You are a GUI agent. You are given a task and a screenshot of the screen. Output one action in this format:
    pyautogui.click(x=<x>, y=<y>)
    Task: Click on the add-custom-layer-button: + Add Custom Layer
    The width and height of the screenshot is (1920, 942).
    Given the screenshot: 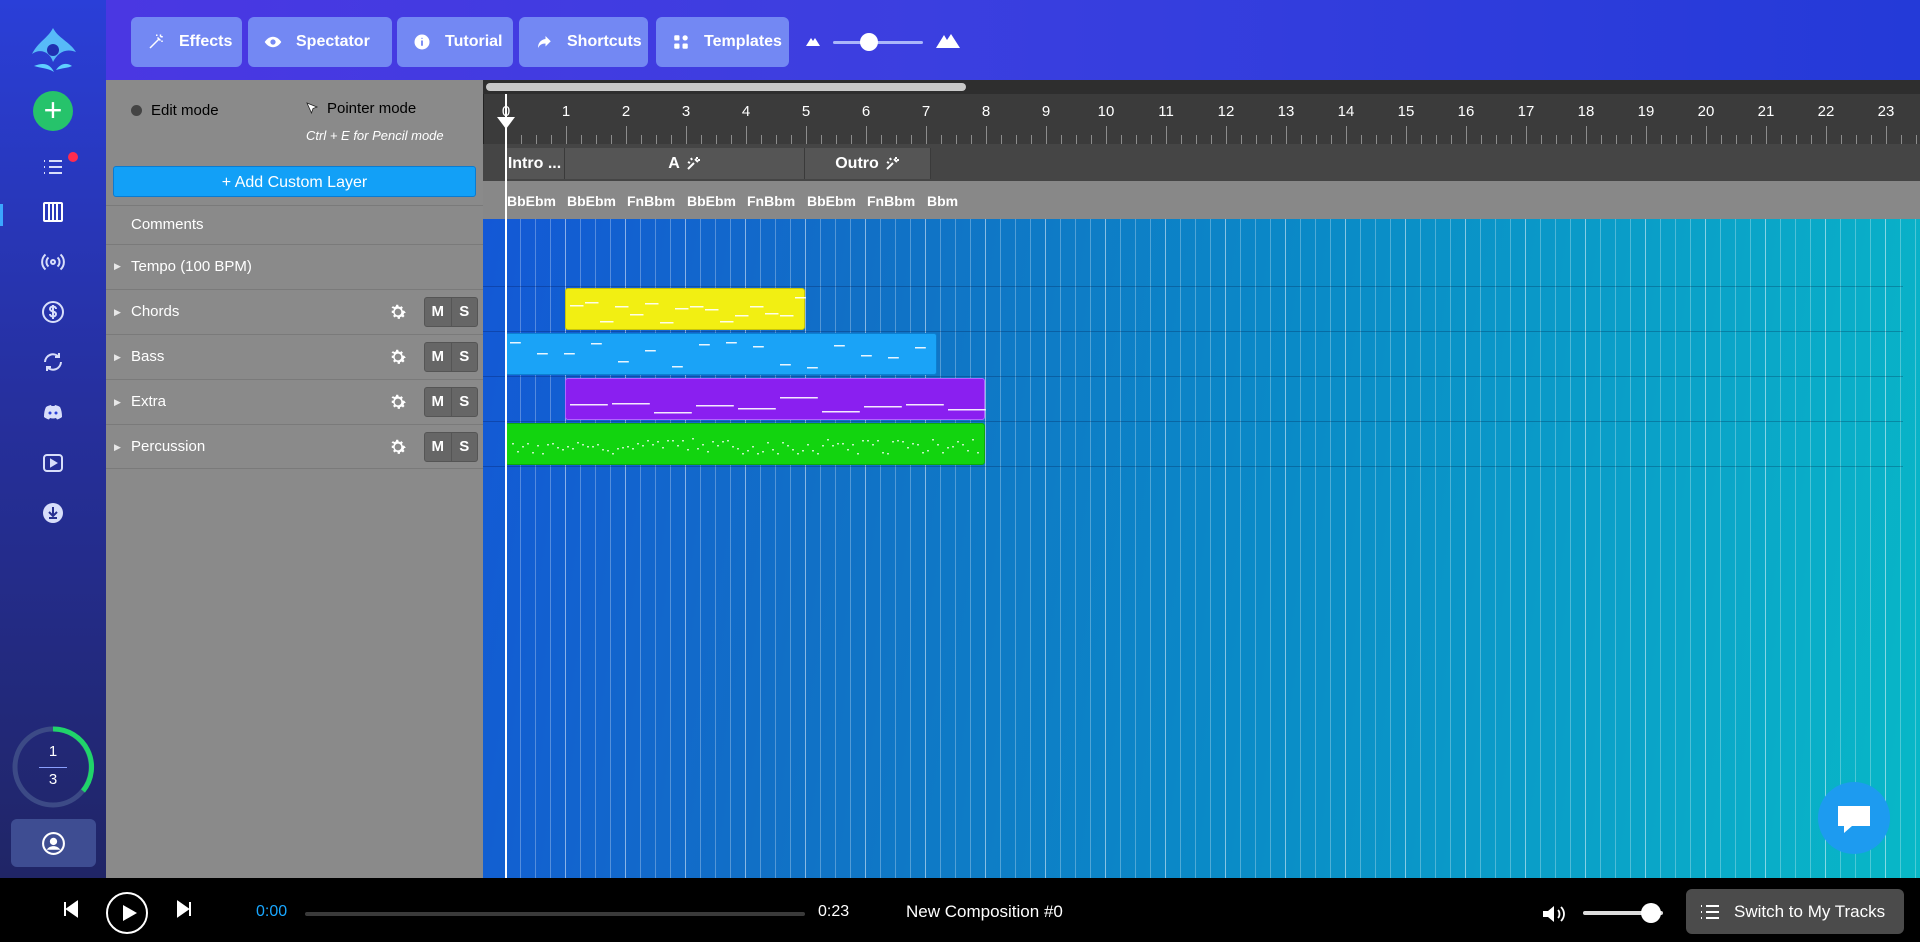 What is the action you would take?
    pyautogui.click(x=294, y=181)
    